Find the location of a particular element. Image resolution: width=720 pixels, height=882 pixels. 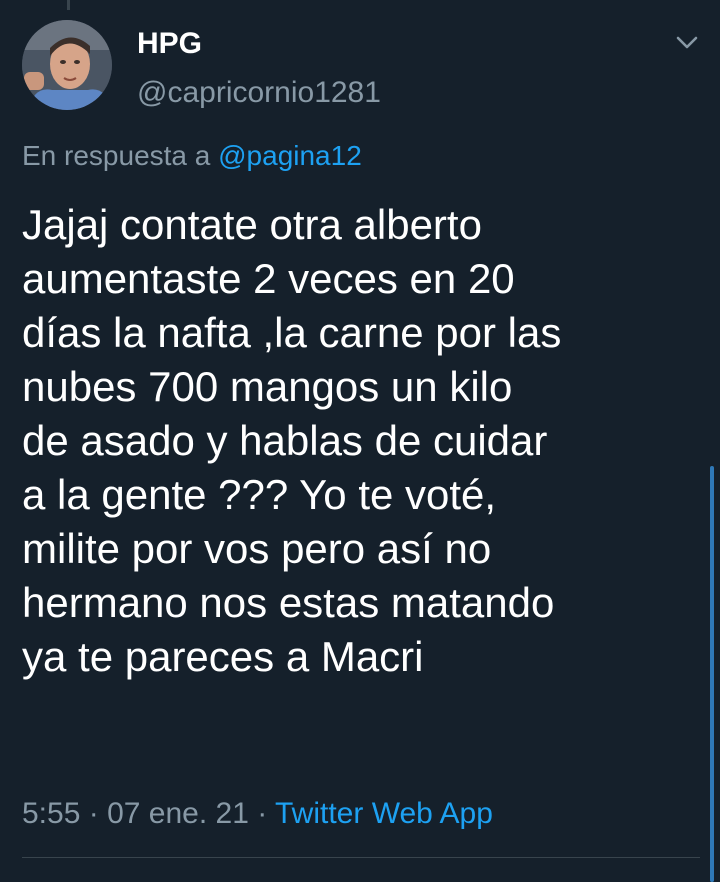

avatar is located at coordinates (67, 65).